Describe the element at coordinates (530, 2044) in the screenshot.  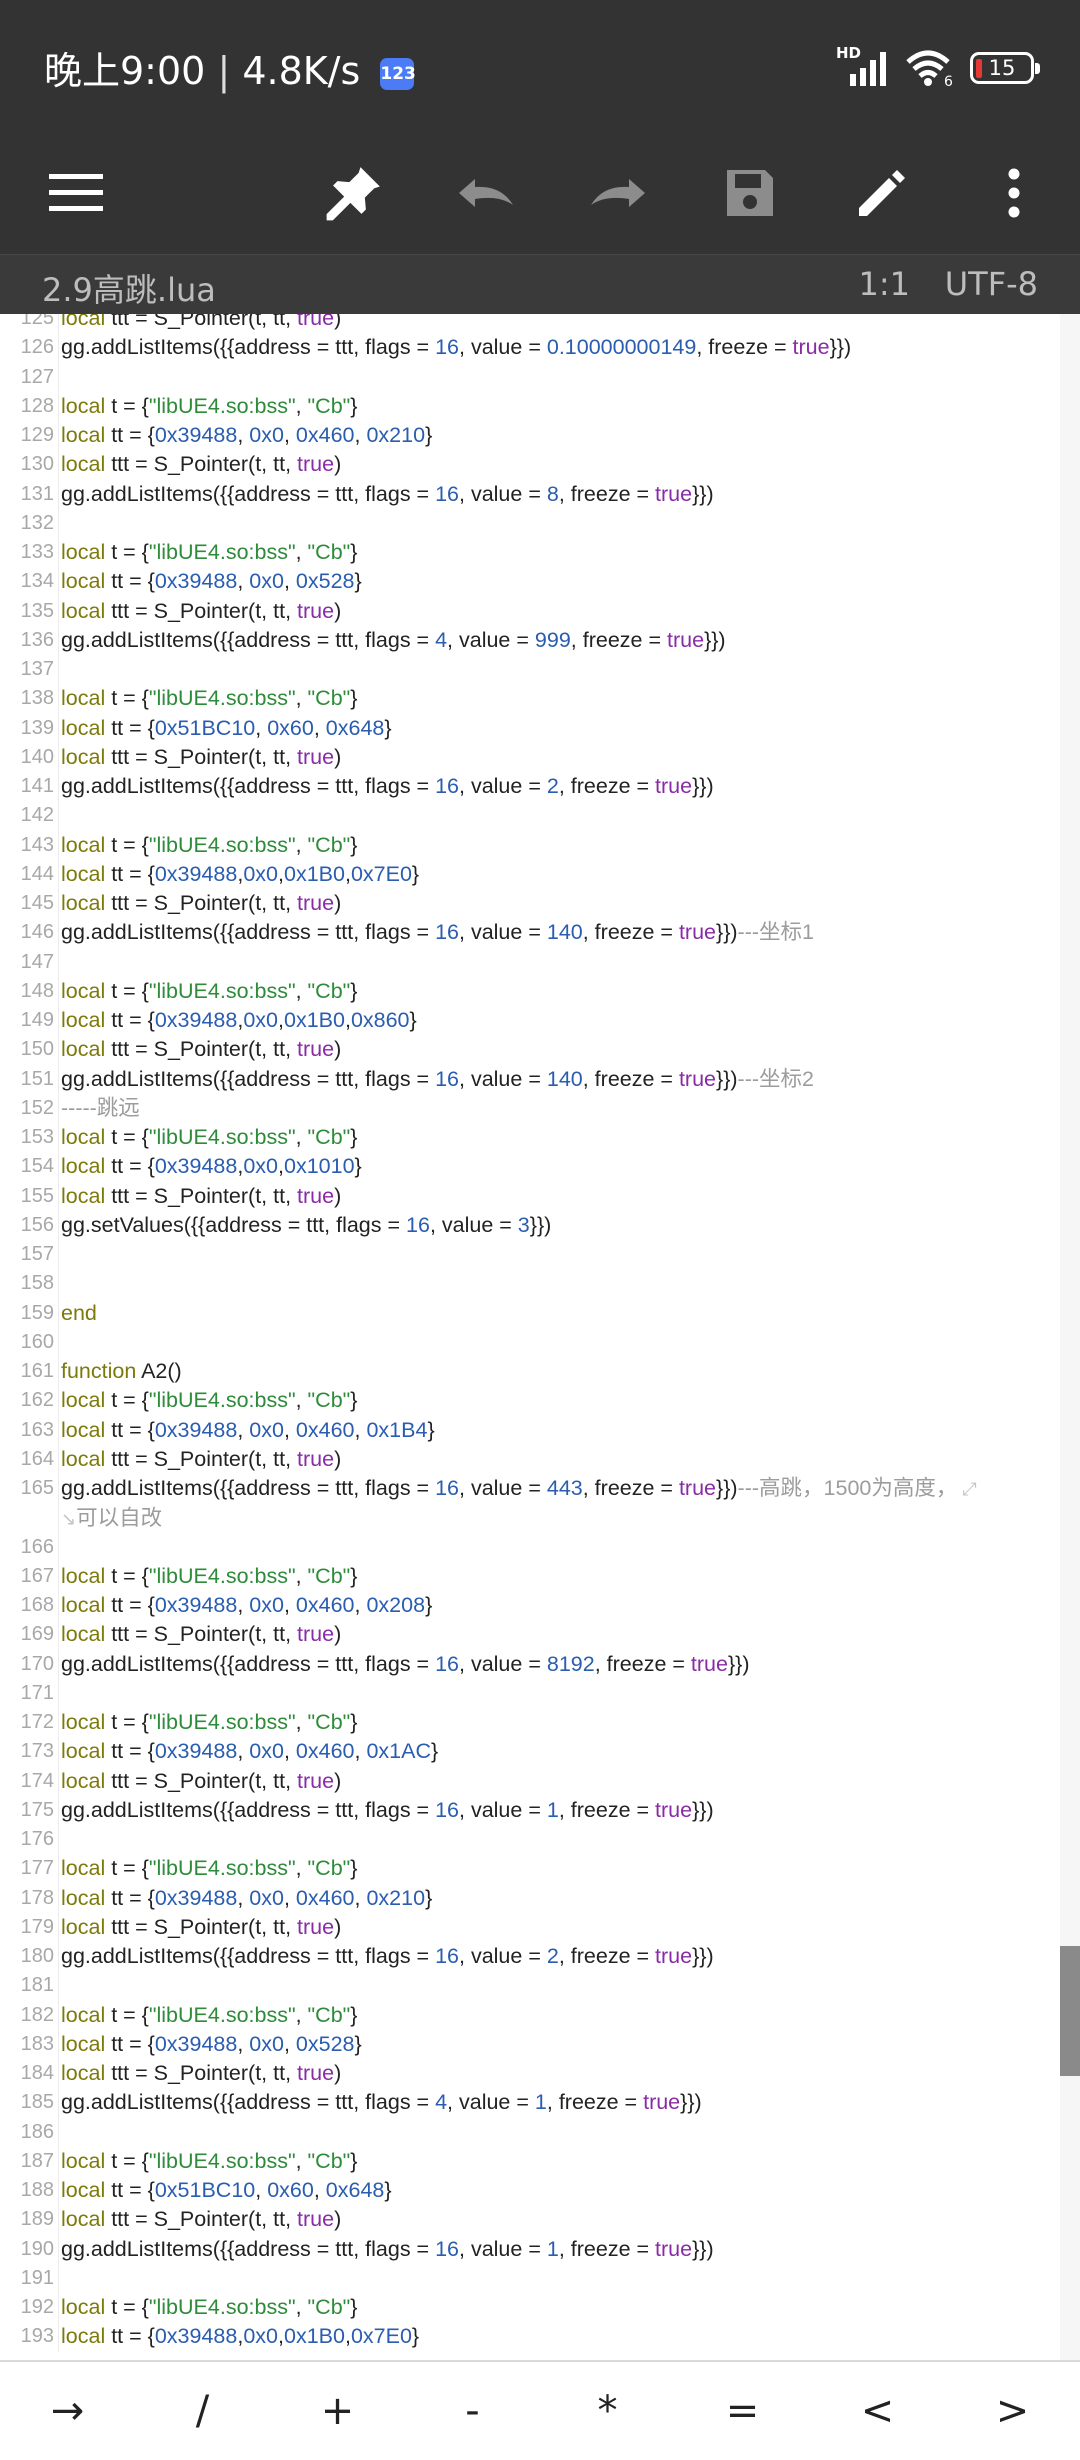
I see `code-line: 183 local tt = {0x39488, 0x0, 0x528}` at that location.